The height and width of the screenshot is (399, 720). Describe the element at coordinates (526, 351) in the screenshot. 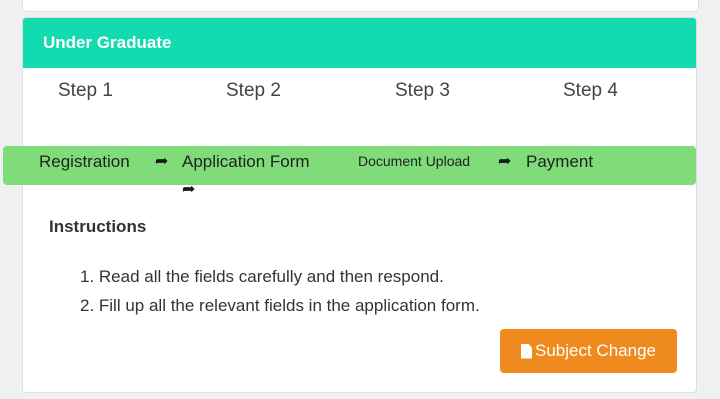

I see `file-icon` at that location.